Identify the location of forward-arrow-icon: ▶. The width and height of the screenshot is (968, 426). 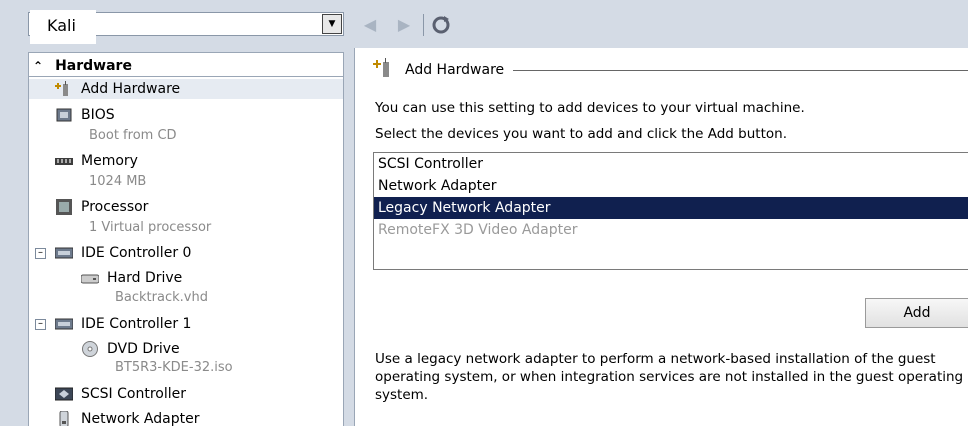
(404, 25).